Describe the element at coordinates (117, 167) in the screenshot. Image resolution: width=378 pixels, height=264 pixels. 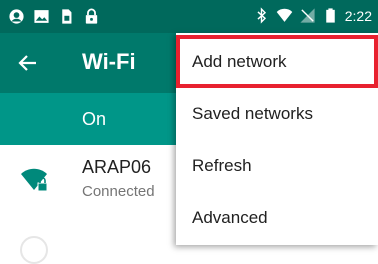
I see `network-name: ARAP06` at that location.